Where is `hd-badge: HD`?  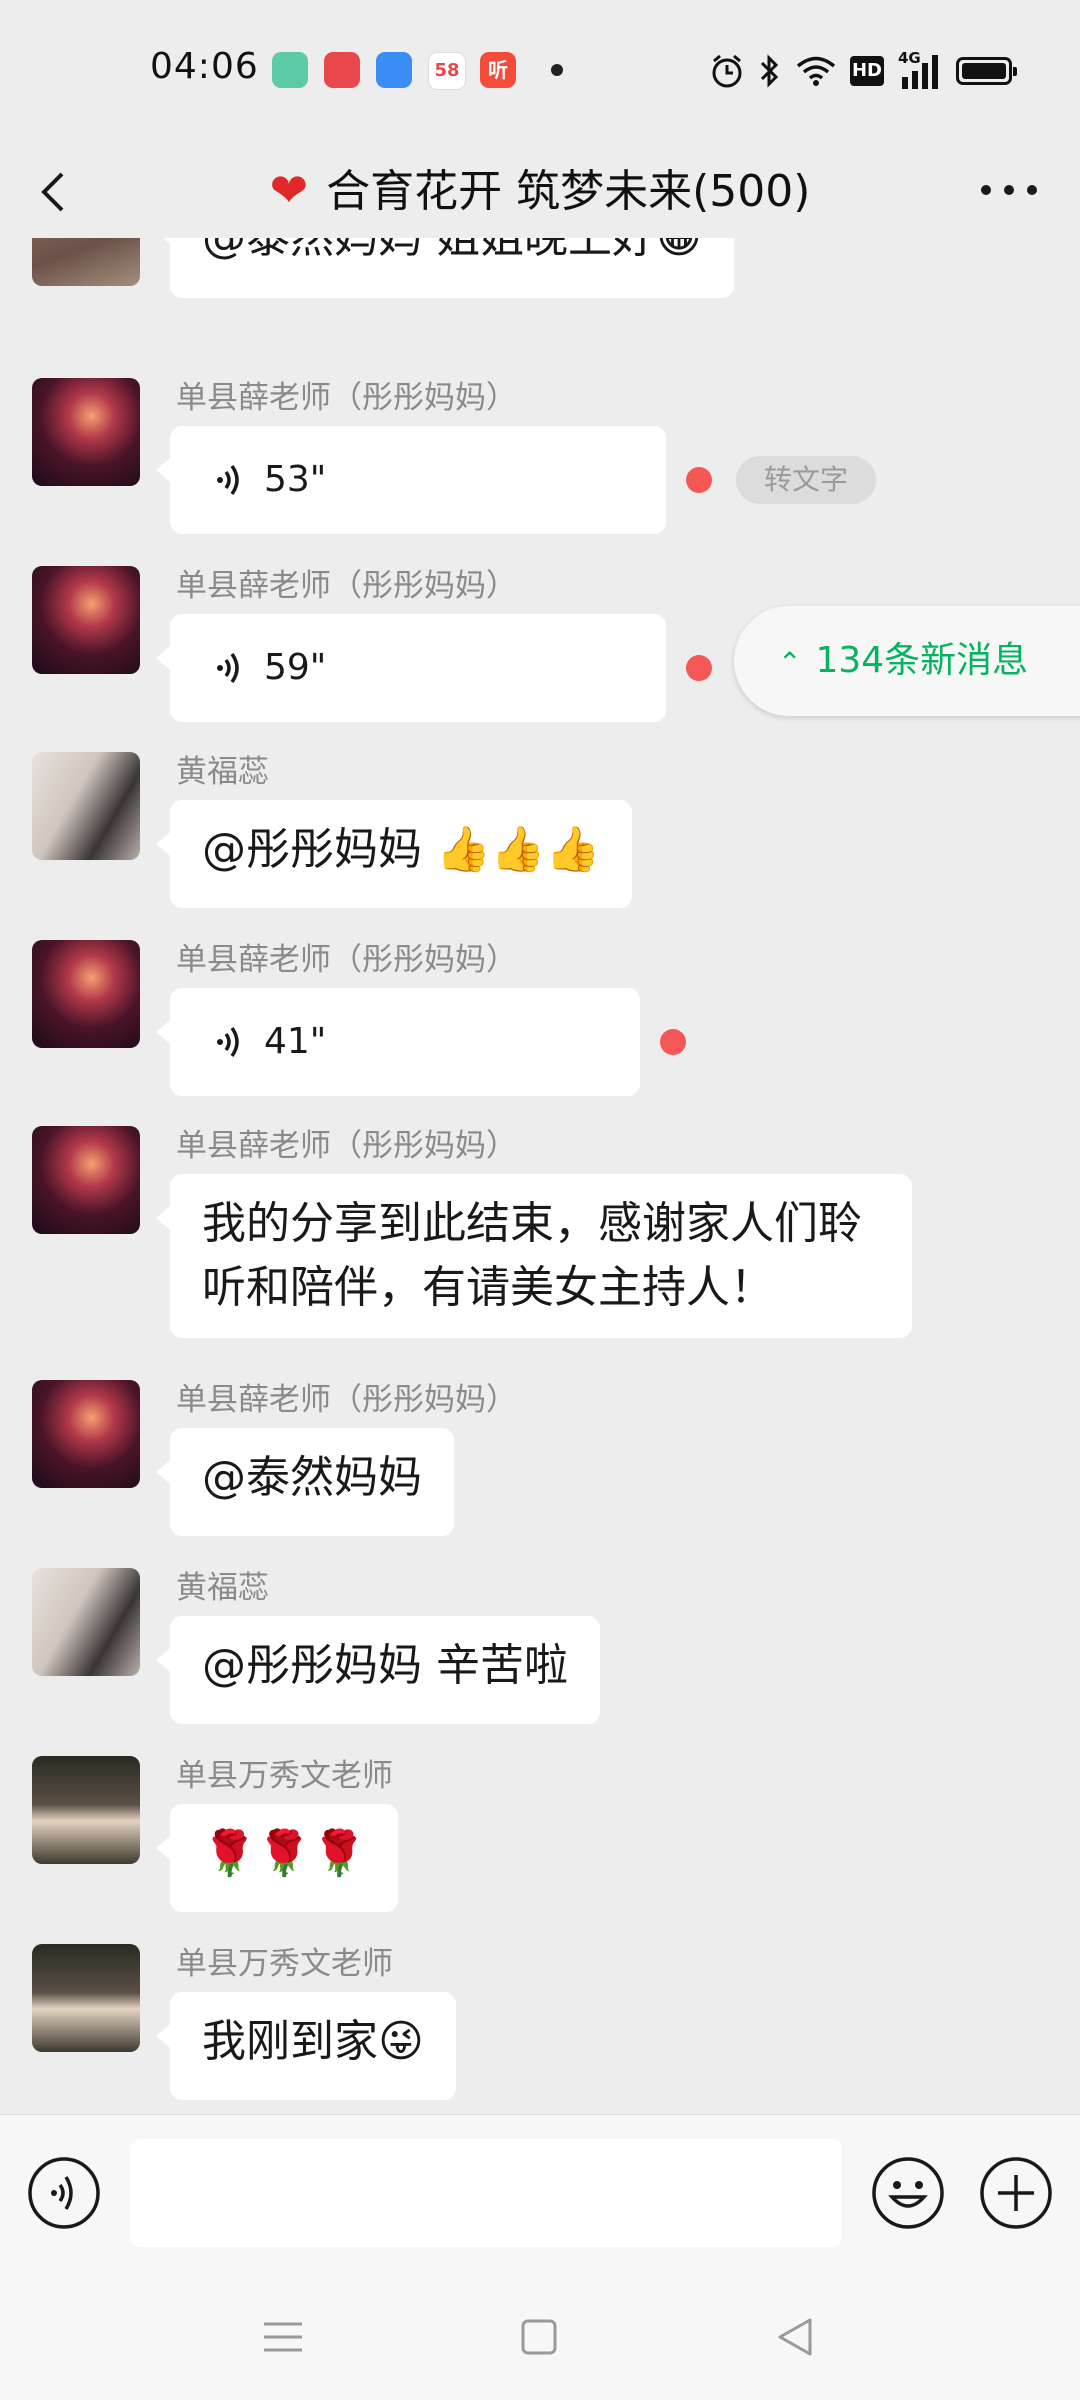 hd-badge: HD is located at coordinates (867, 71).